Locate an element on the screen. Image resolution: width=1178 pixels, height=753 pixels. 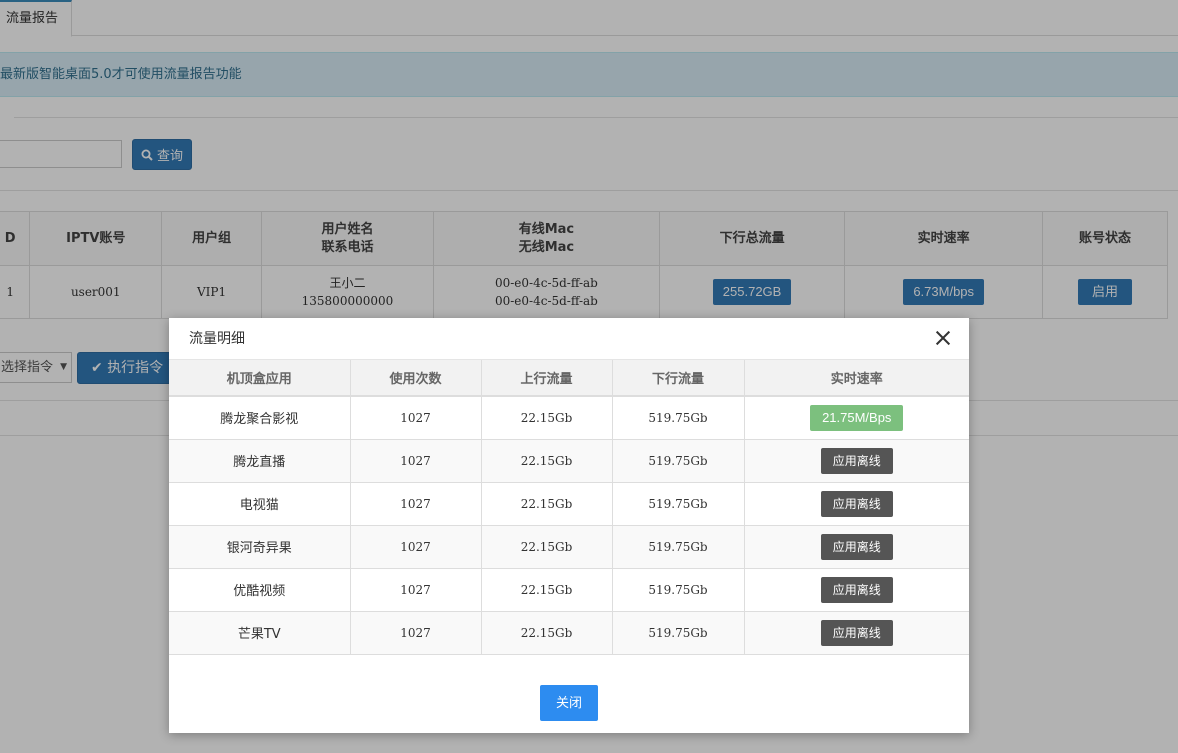
cell-app: 腾龙直播 is located at coordinates (260, 460).